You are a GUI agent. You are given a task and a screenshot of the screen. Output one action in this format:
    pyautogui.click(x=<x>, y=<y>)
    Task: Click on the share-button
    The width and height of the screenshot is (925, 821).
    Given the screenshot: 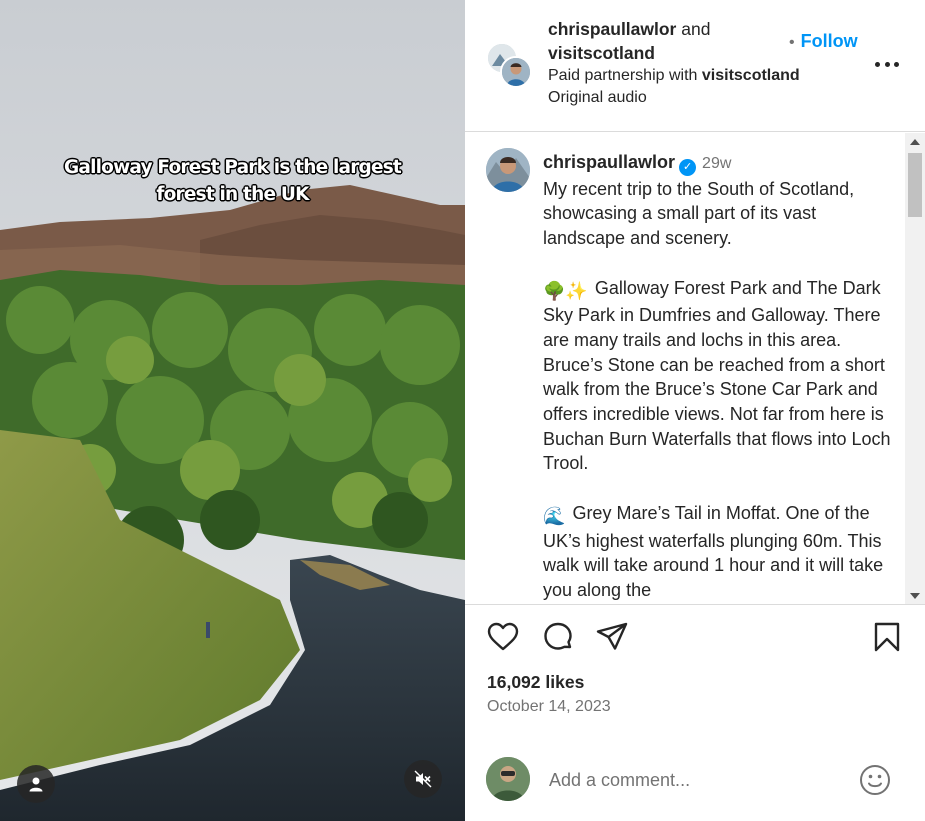 What is the action you would take?
    pyautogui.click(x=613, y=638)
    